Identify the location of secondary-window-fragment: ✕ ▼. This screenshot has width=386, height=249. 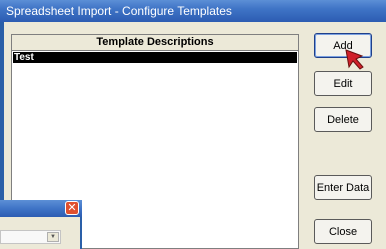
(41, 224).